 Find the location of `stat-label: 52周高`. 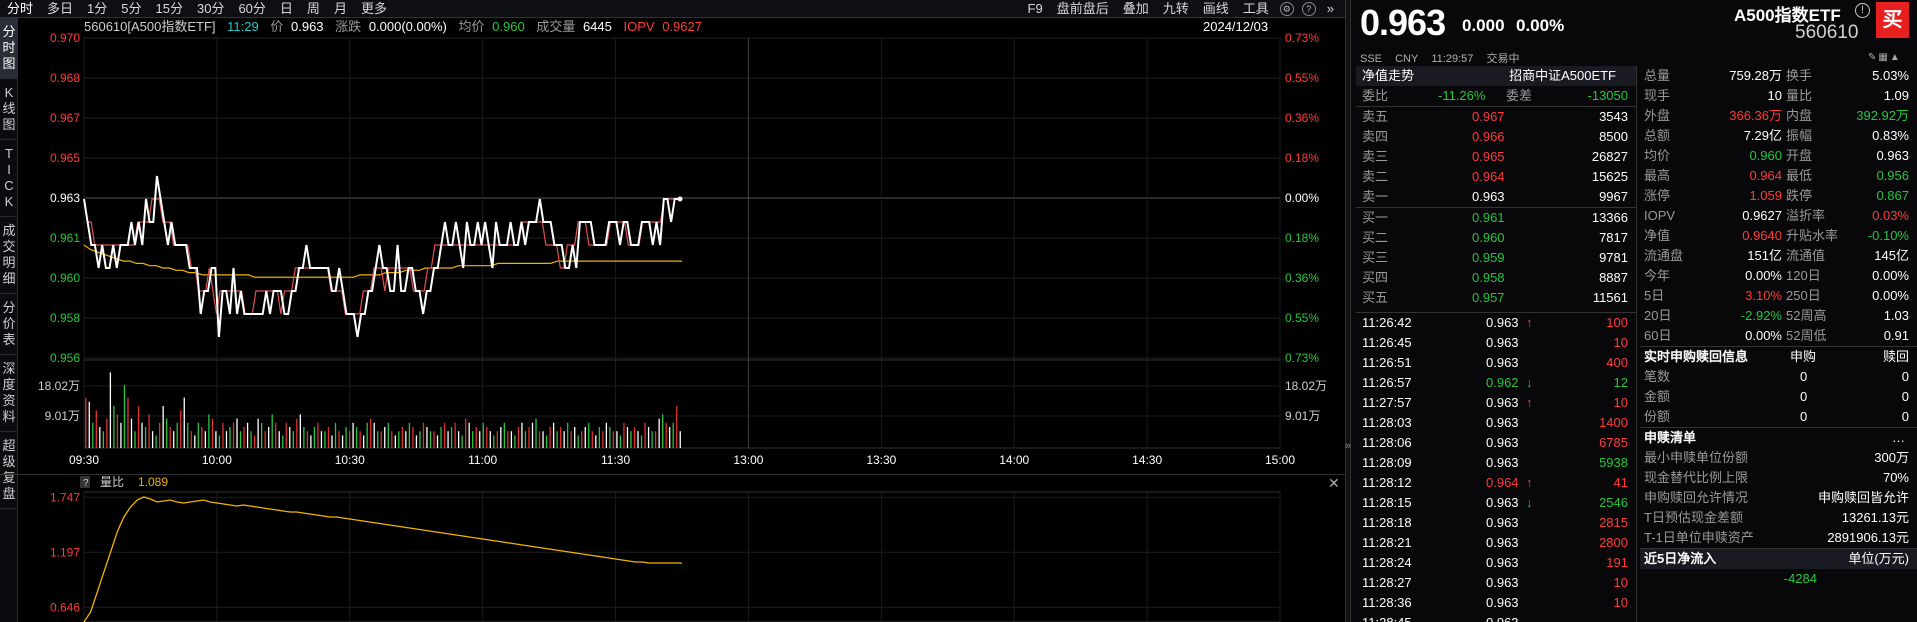

stat-label: 52周高 is located at coordinates (1806, 315).